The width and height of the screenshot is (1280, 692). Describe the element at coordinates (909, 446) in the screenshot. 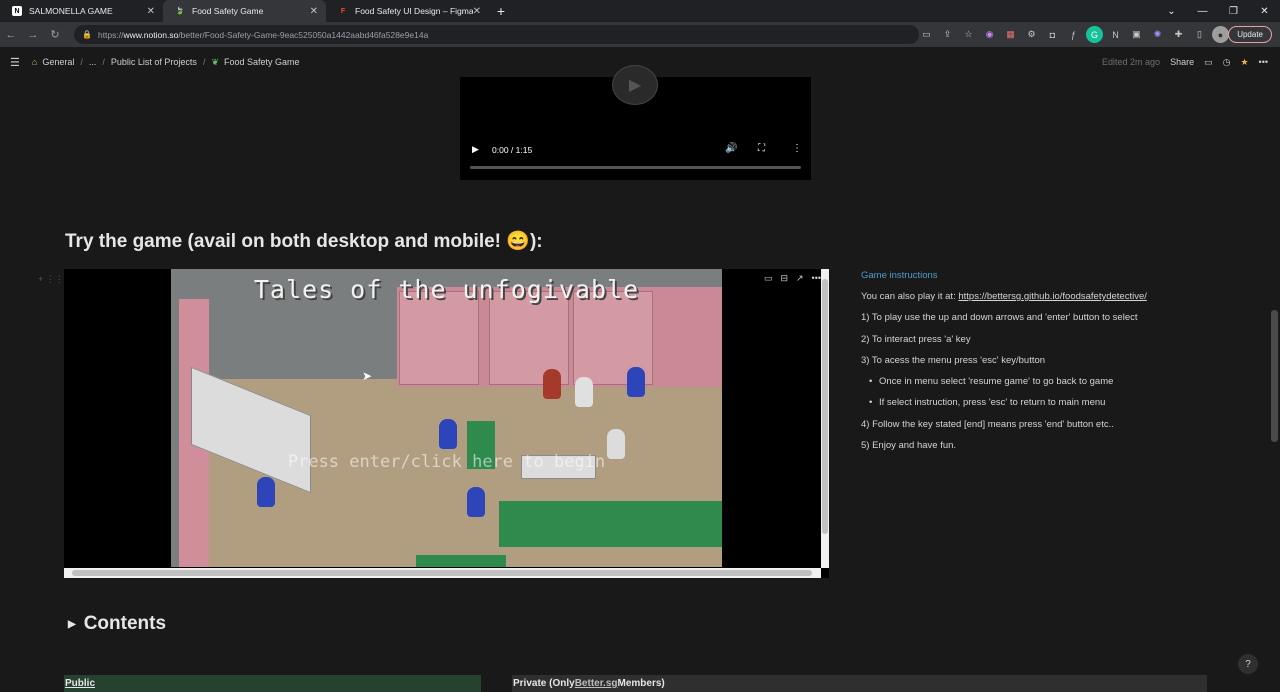

I see `instruction-line: 5) Enjoy and have fun.` at that location.